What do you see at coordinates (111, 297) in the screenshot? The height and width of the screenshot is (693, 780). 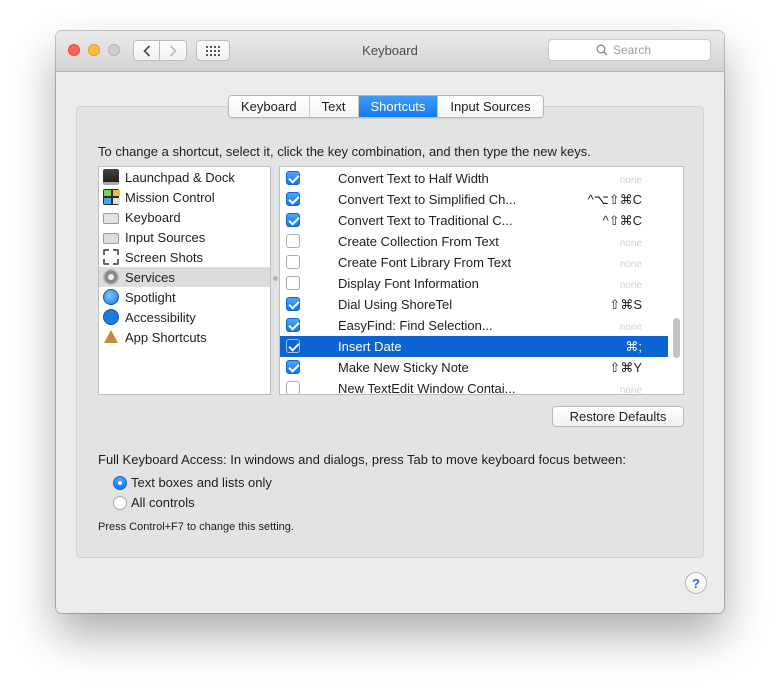 I see `spotlight-icon` at bounding box center [111, 297].